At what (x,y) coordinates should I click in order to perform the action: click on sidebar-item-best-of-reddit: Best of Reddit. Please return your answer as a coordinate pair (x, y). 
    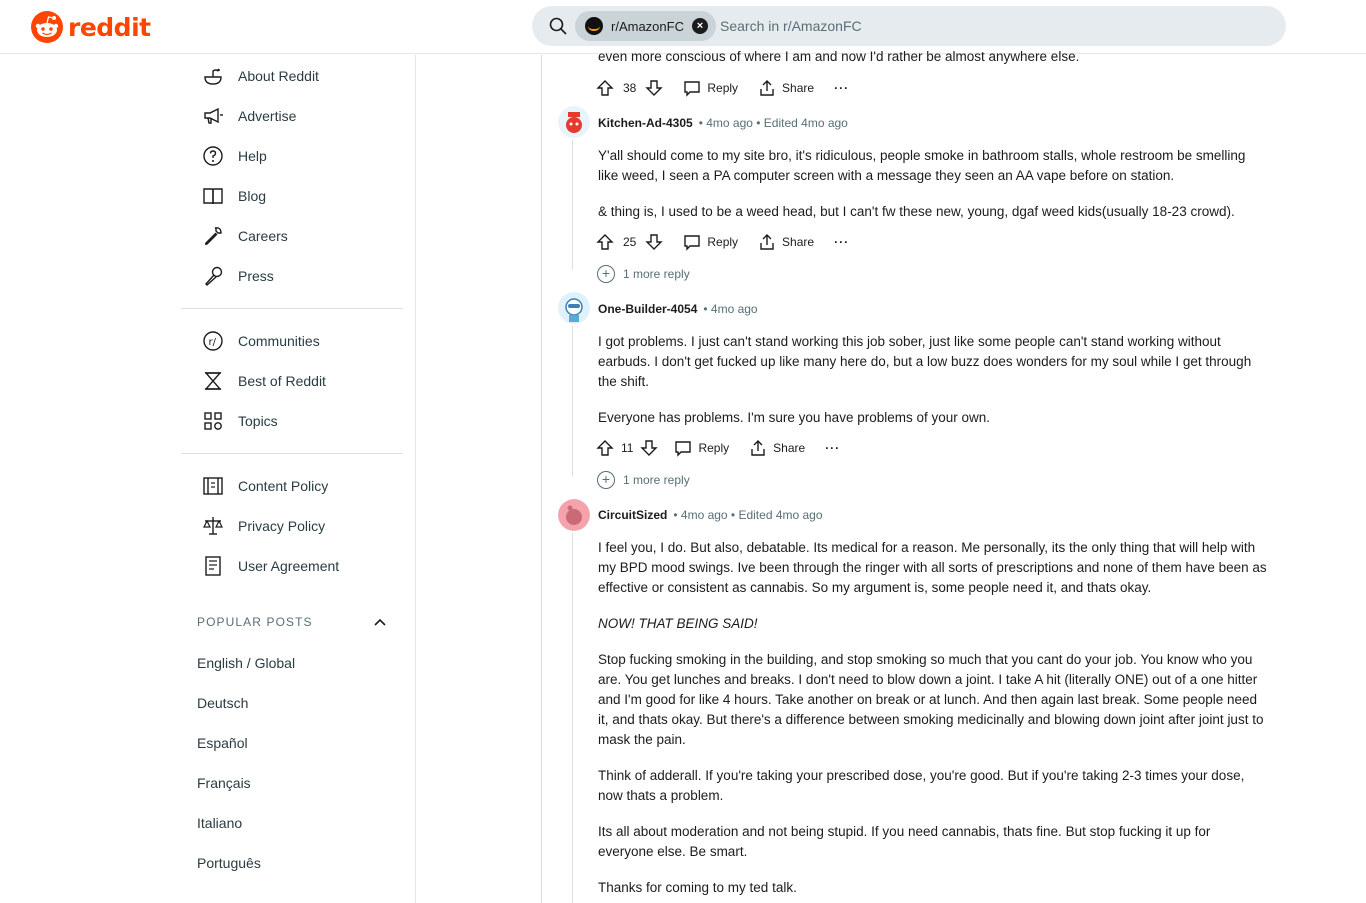
    Looking at the image, I should click on (264, 381).